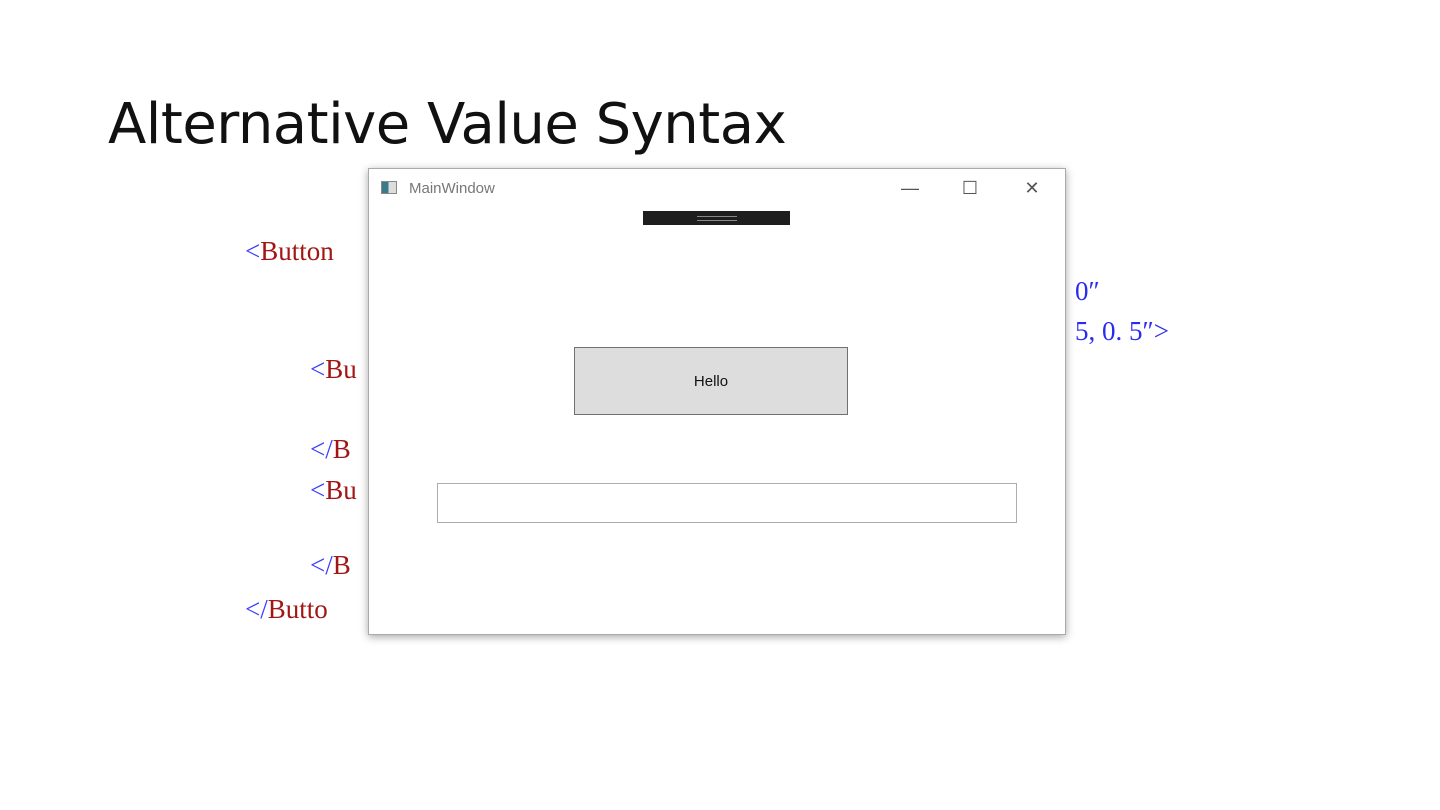  I want to click on minimize-button: —, so click(910, 188).